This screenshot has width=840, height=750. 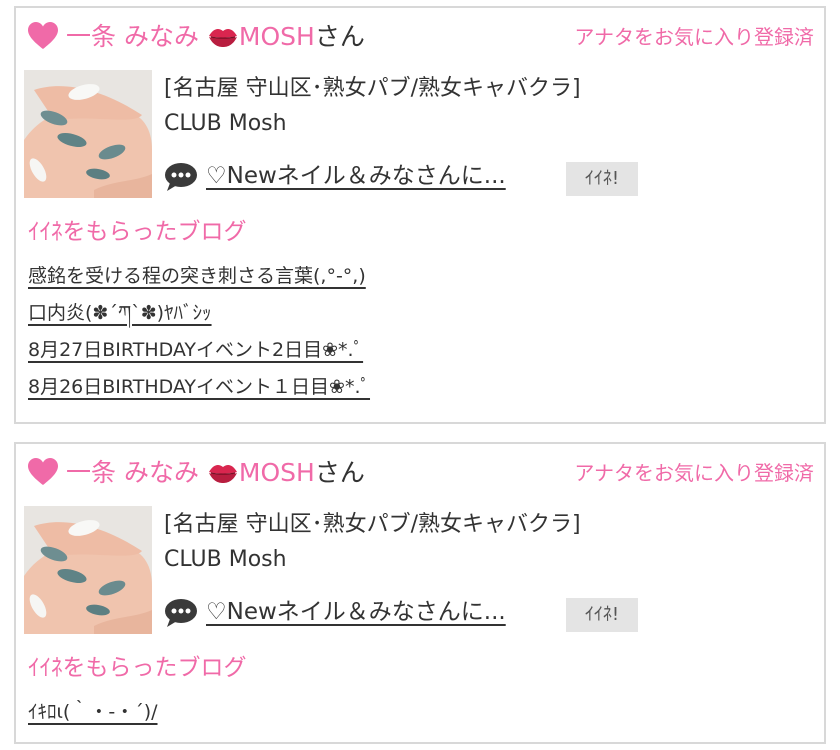 I want to click on blog-link-text: 8月26日BIRTHDAYイベント１日目❀*.ﾟ, so click(x=199, y=387).